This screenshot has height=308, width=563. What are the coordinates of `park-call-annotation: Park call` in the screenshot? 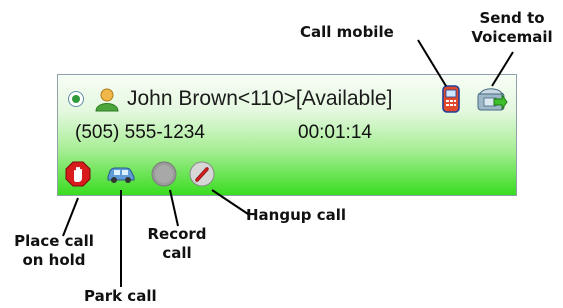 It's located at (120, 296).